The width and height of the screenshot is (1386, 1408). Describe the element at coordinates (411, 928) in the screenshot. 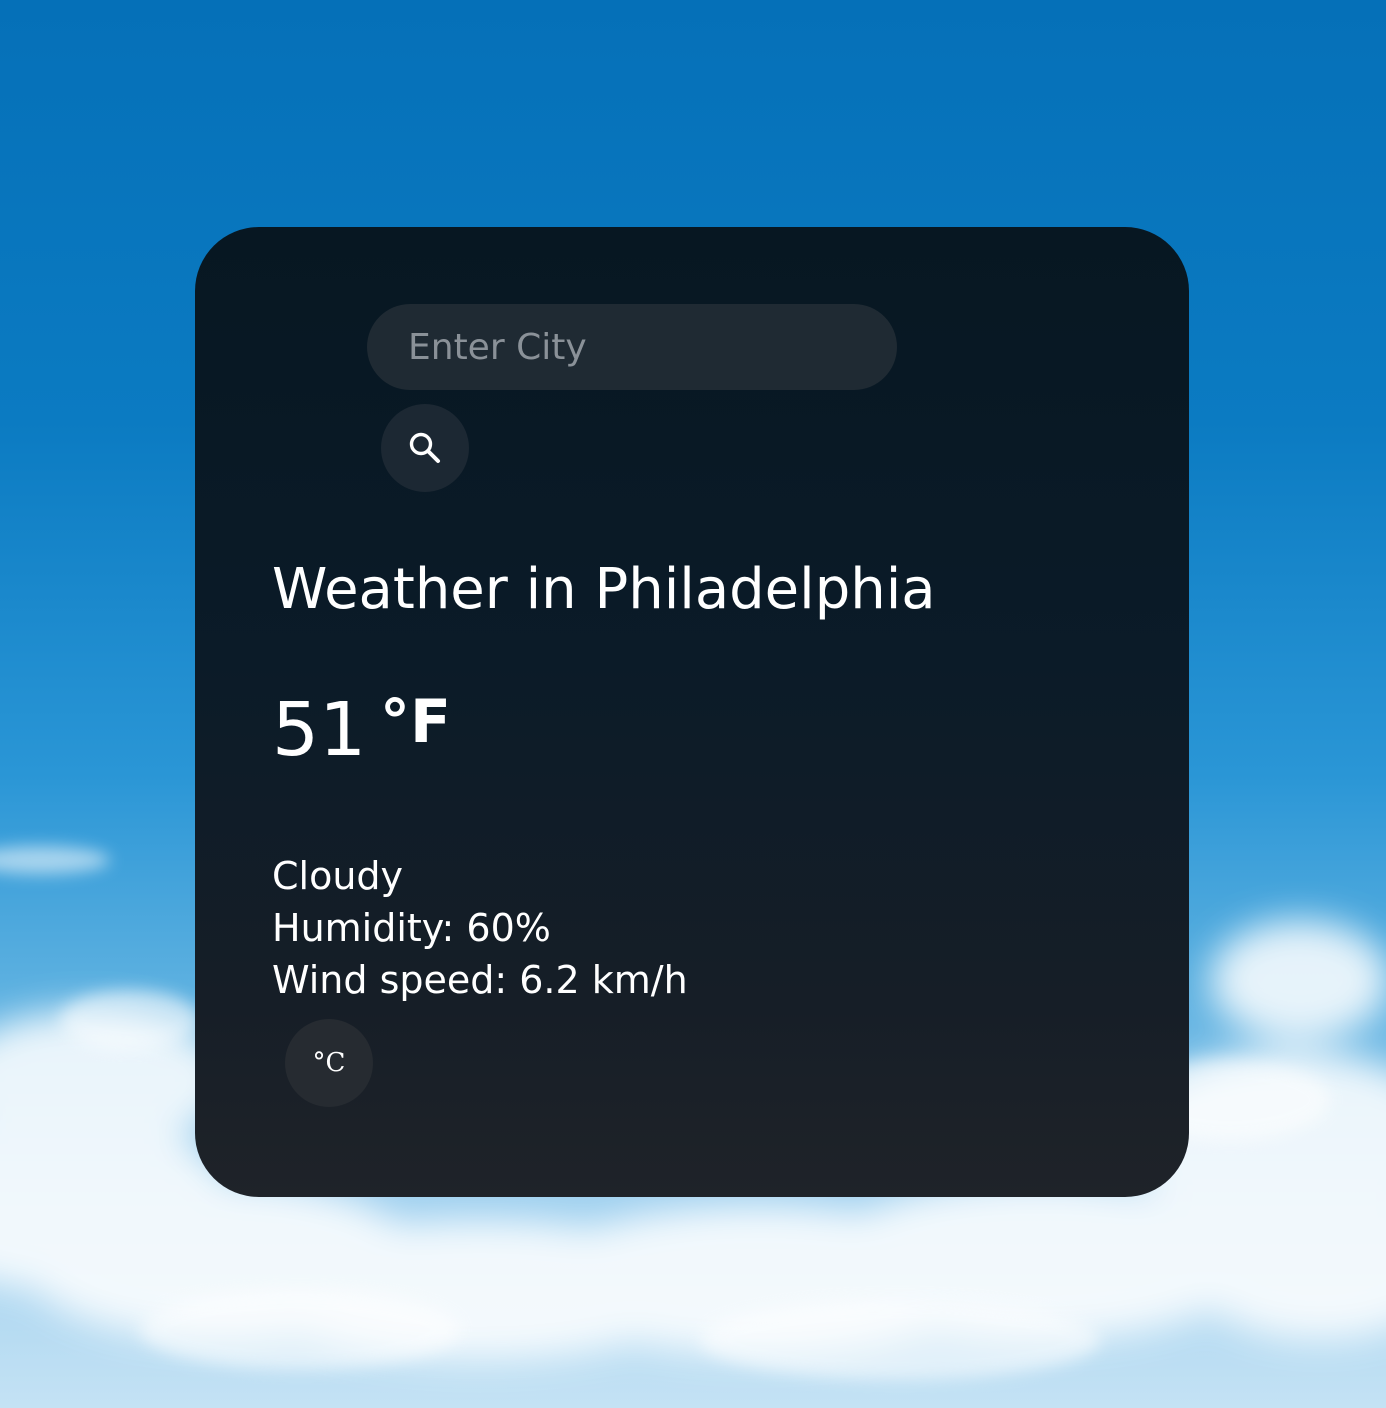

I see `humidity-text: Humidity: 60%` at that location.